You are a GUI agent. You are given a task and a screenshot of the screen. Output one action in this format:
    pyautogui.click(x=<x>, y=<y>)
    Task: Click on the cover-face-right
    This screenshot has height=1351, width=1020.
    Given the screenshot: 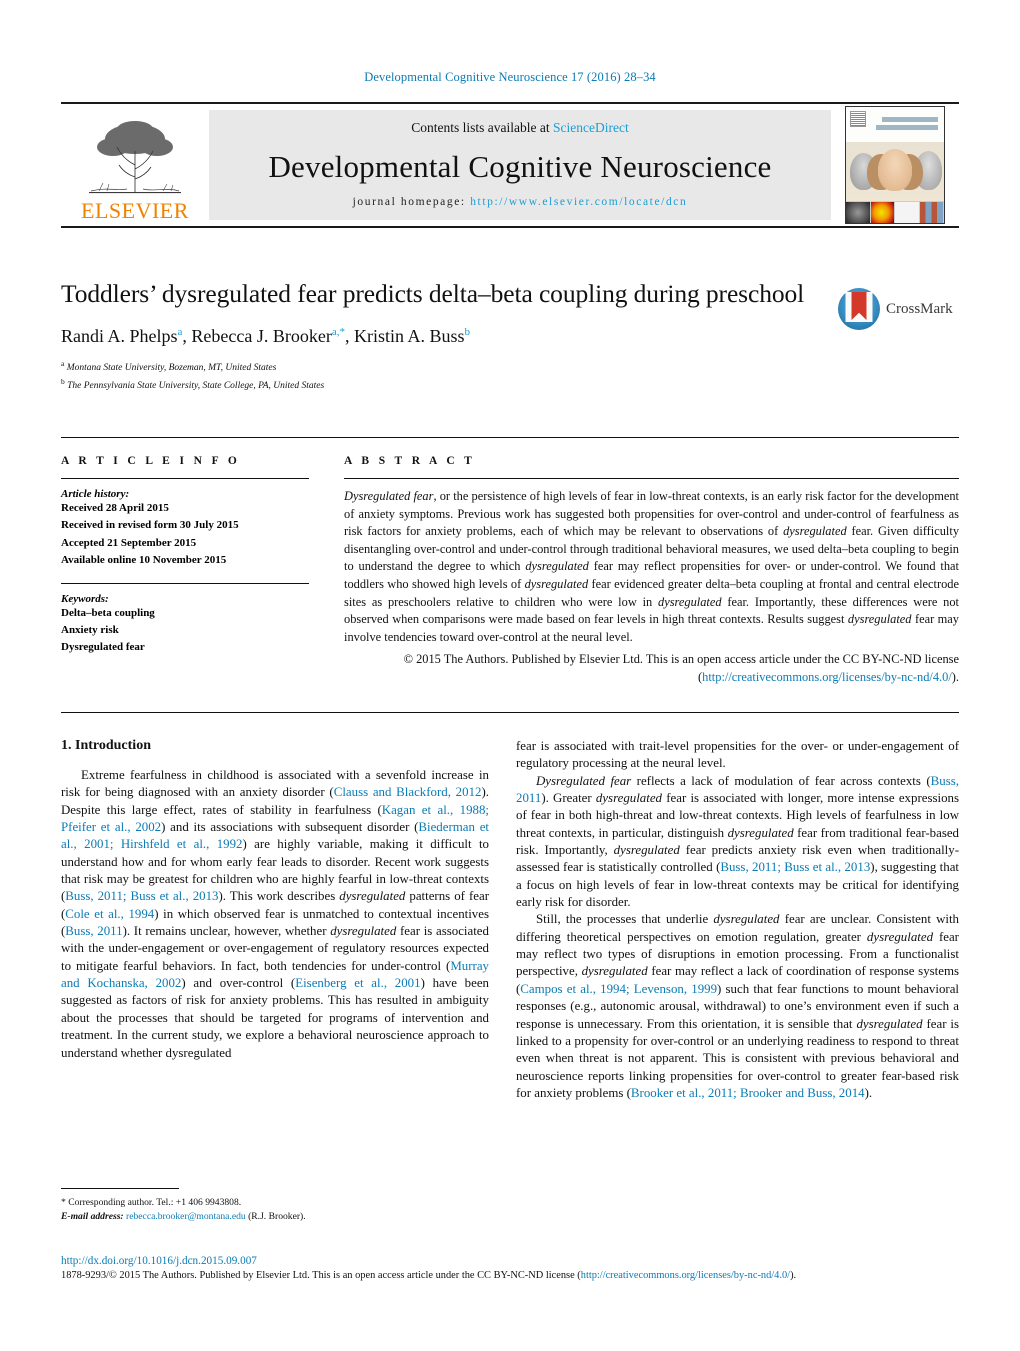 What is the action you would take?
    pyautogui.click(x=928, y=171)
    